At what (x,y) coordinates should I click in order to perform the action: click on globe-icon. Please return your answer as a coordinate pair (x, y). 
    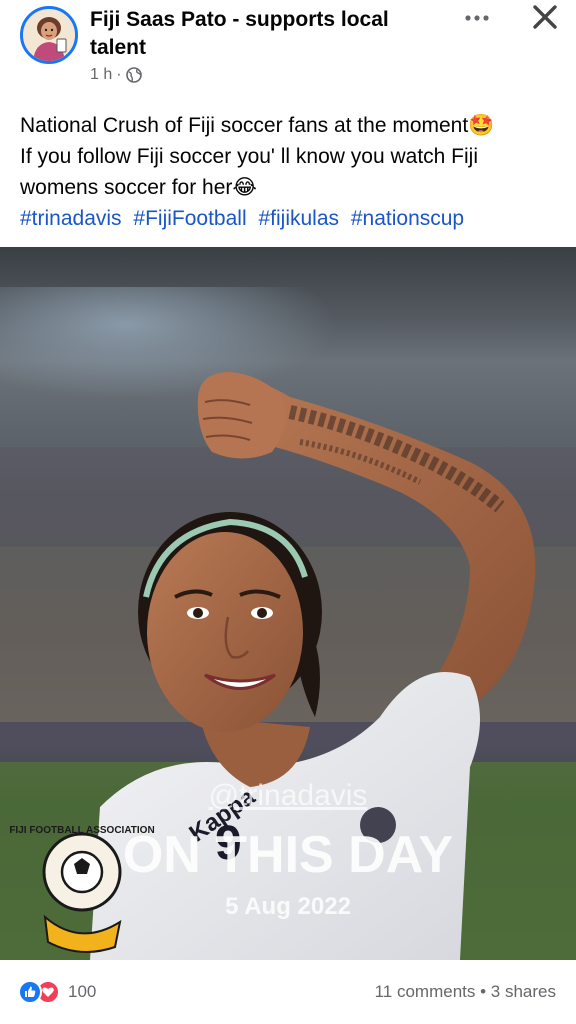
    Looking at the image, I should click on (133, 75).